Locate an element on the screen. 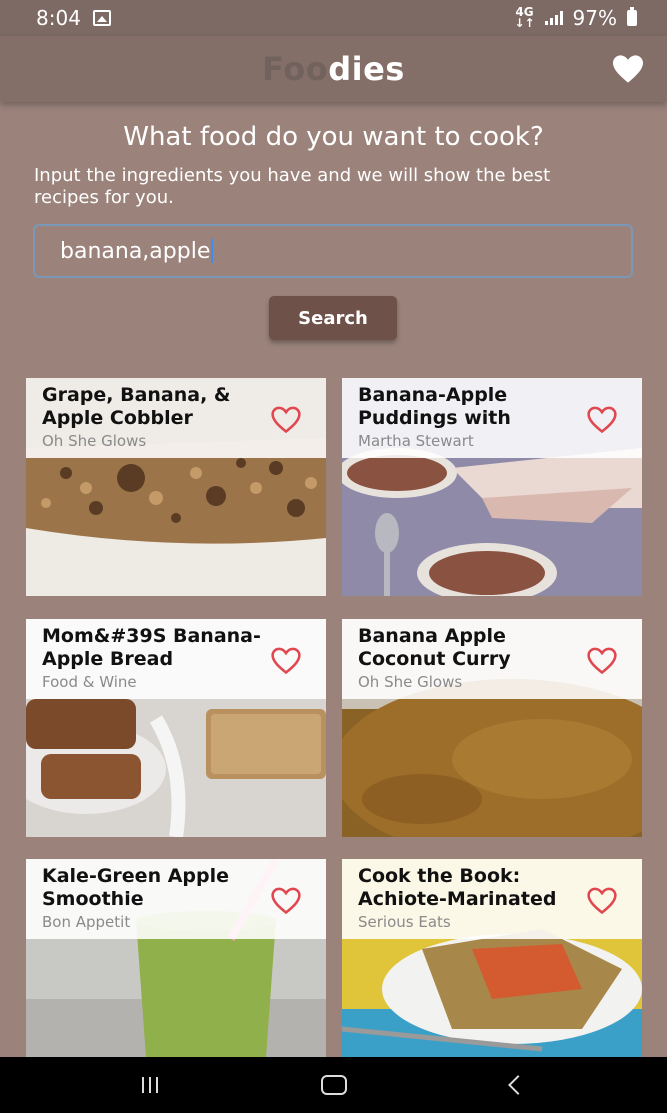 This screenshot has width=667, height=1113. app-title-part1: Foo is located at coordinates (295, 69).